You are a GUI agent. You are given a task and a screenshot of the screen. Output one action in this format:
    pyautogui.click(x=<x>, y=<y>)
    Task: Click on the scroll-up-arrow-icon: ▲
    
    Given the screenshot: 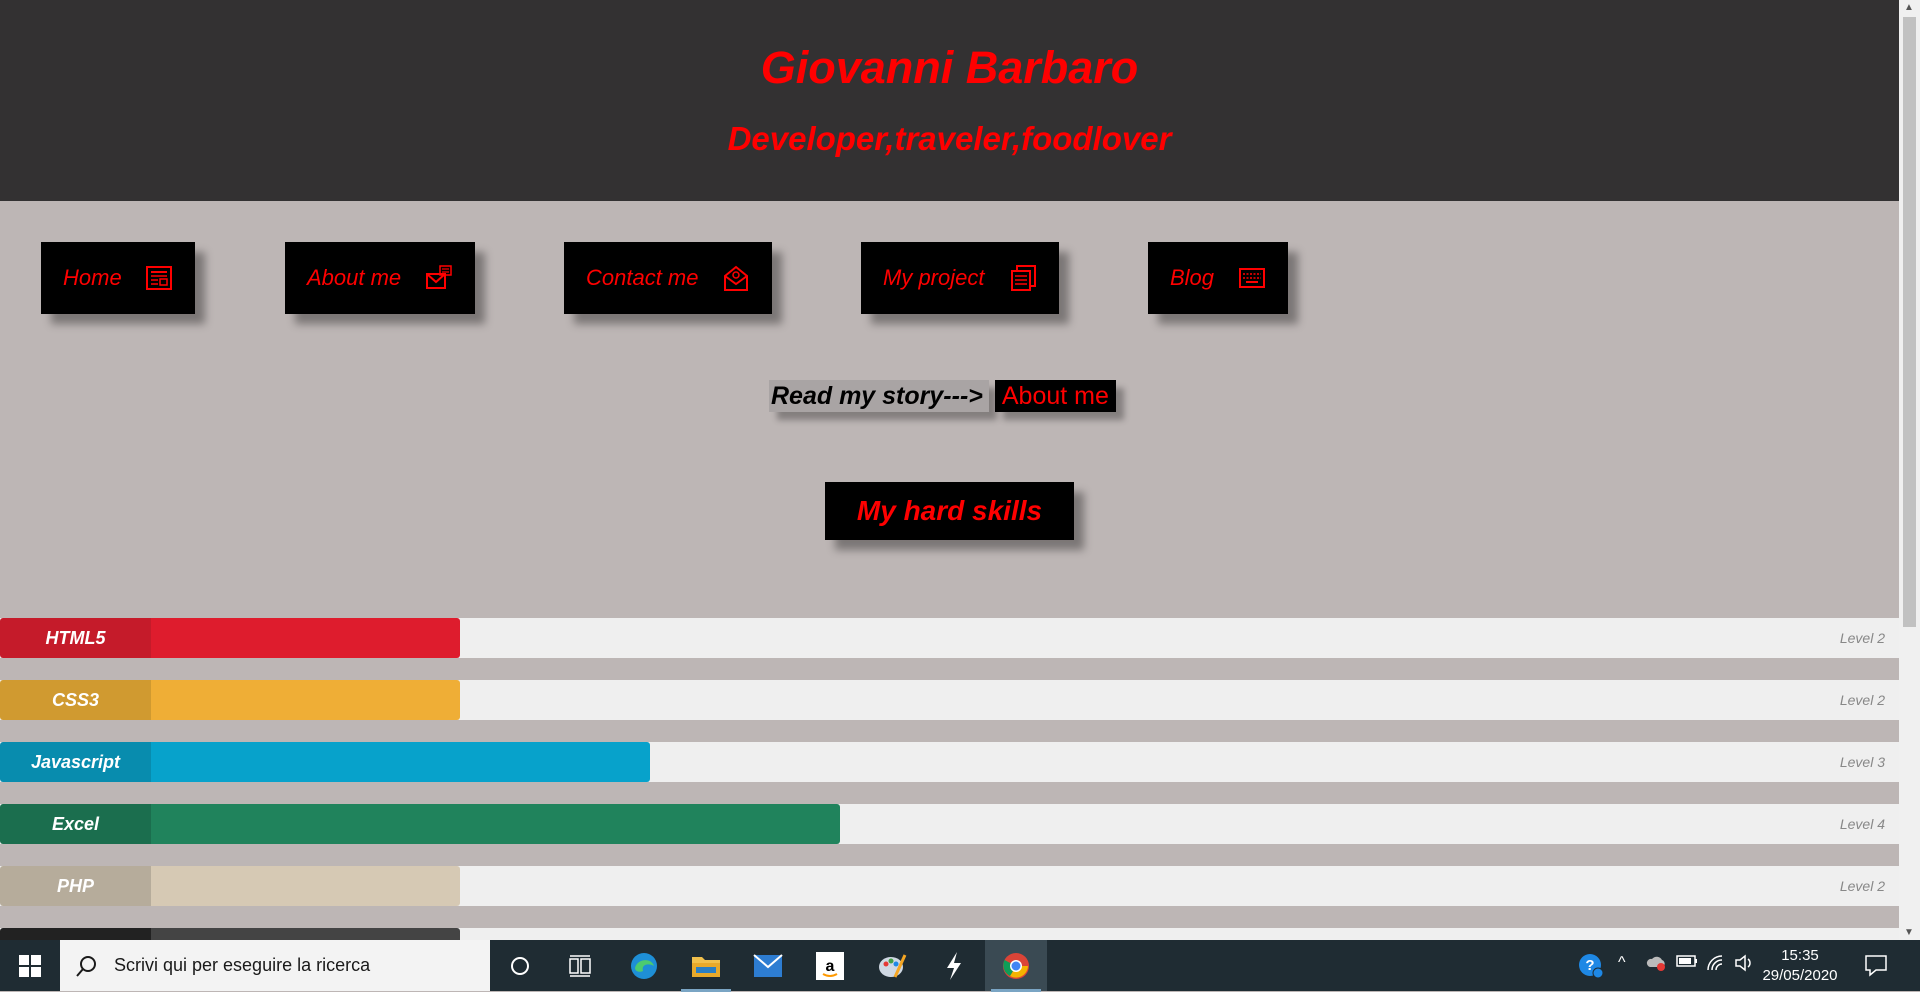 What is the action you would take?
    pyautogui.click(x=1909, y=7)
    